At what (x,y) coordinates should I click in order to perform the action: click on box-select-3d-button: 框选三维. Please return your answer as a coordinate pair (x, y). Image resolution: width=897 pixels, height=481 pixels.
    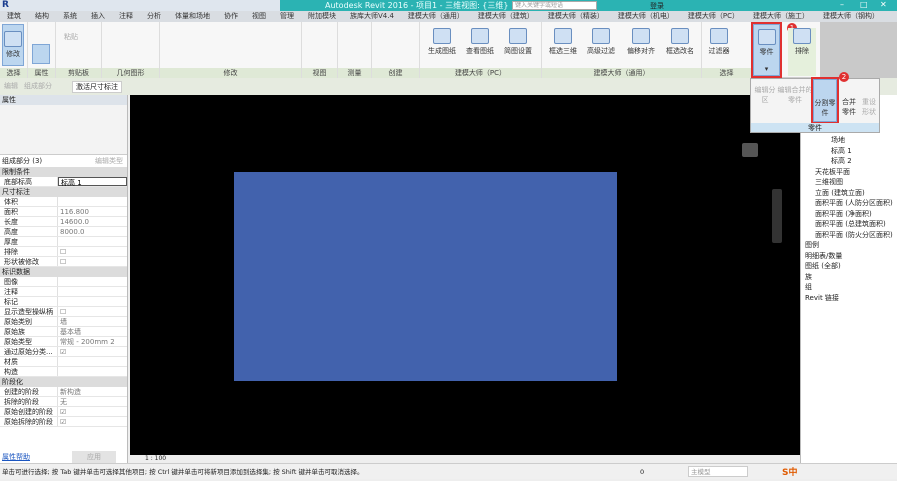
    Looking at the image, I should click on (563, 42).